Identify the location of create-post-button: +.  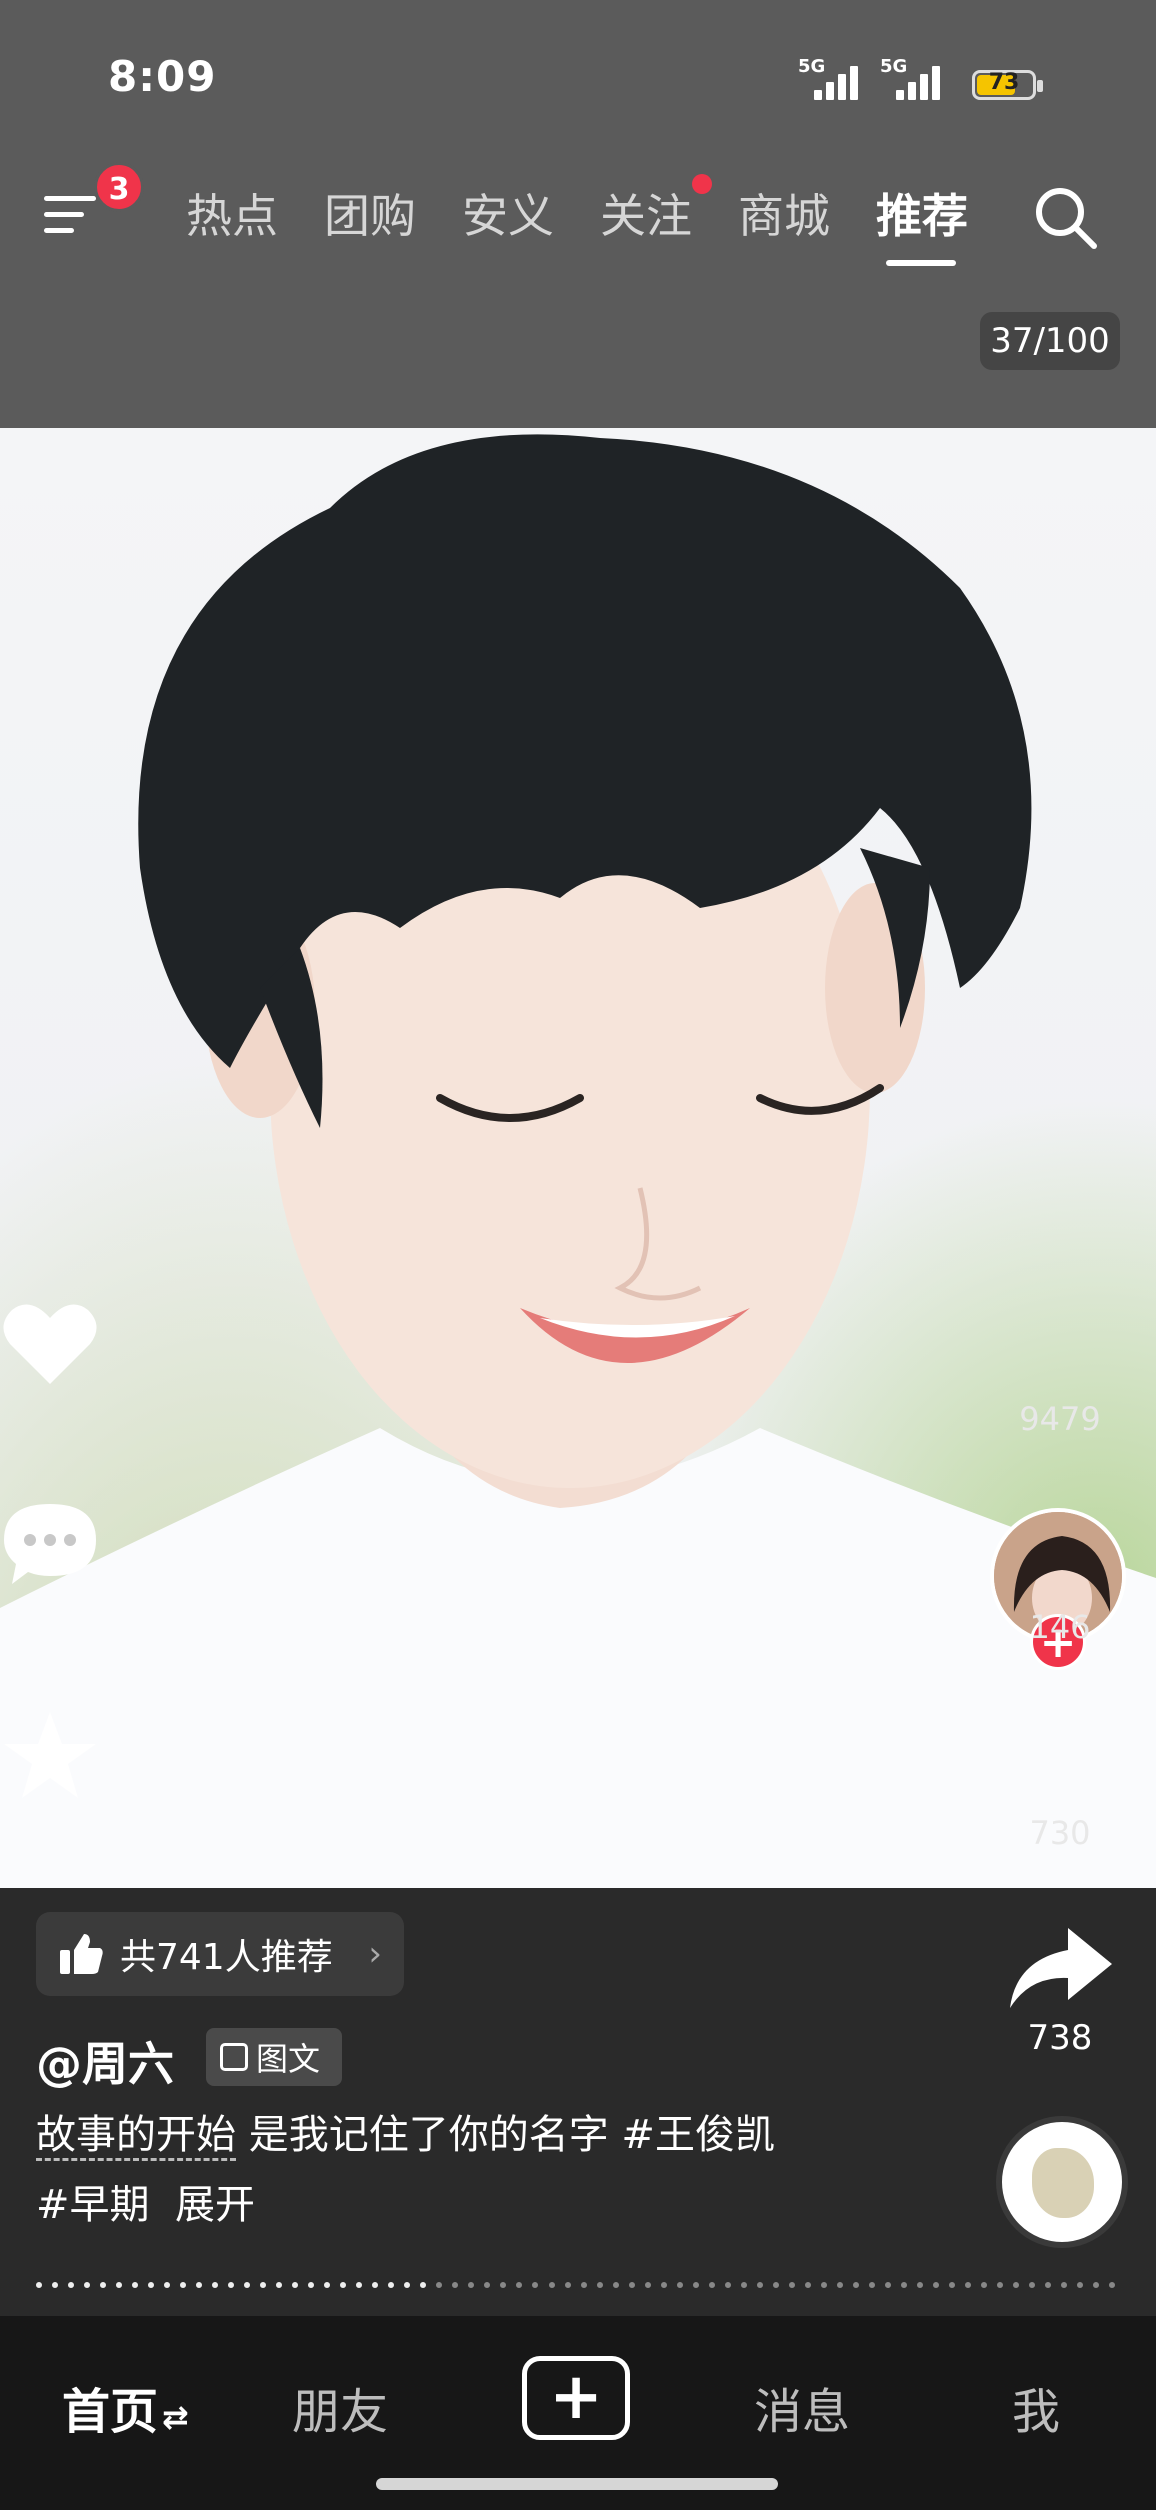
(576, 2398).